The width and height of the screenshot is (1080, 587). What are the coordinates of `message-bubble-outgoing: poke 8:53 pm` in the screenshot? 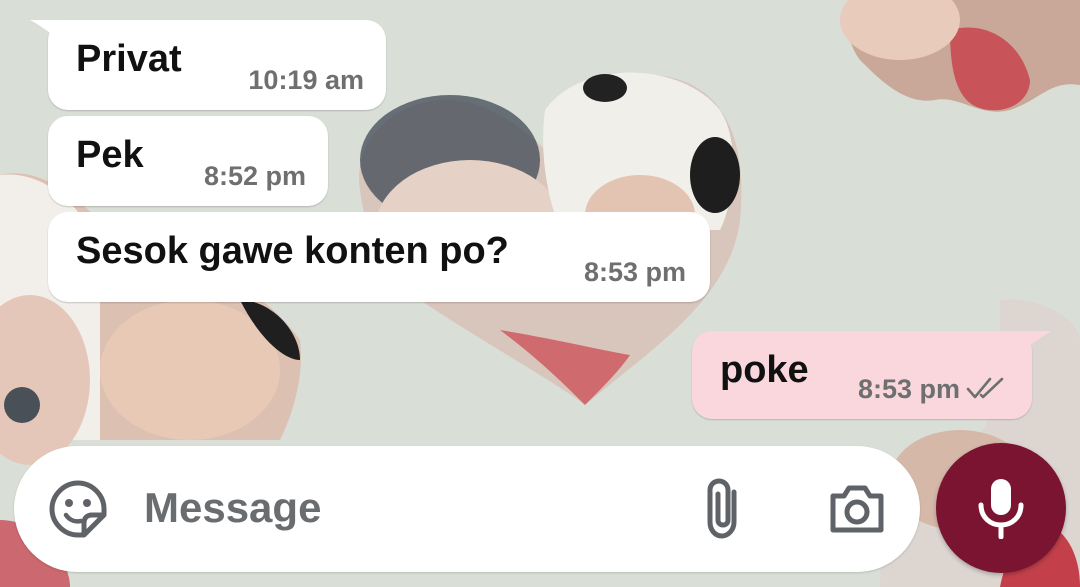 It's located at (872, 375).